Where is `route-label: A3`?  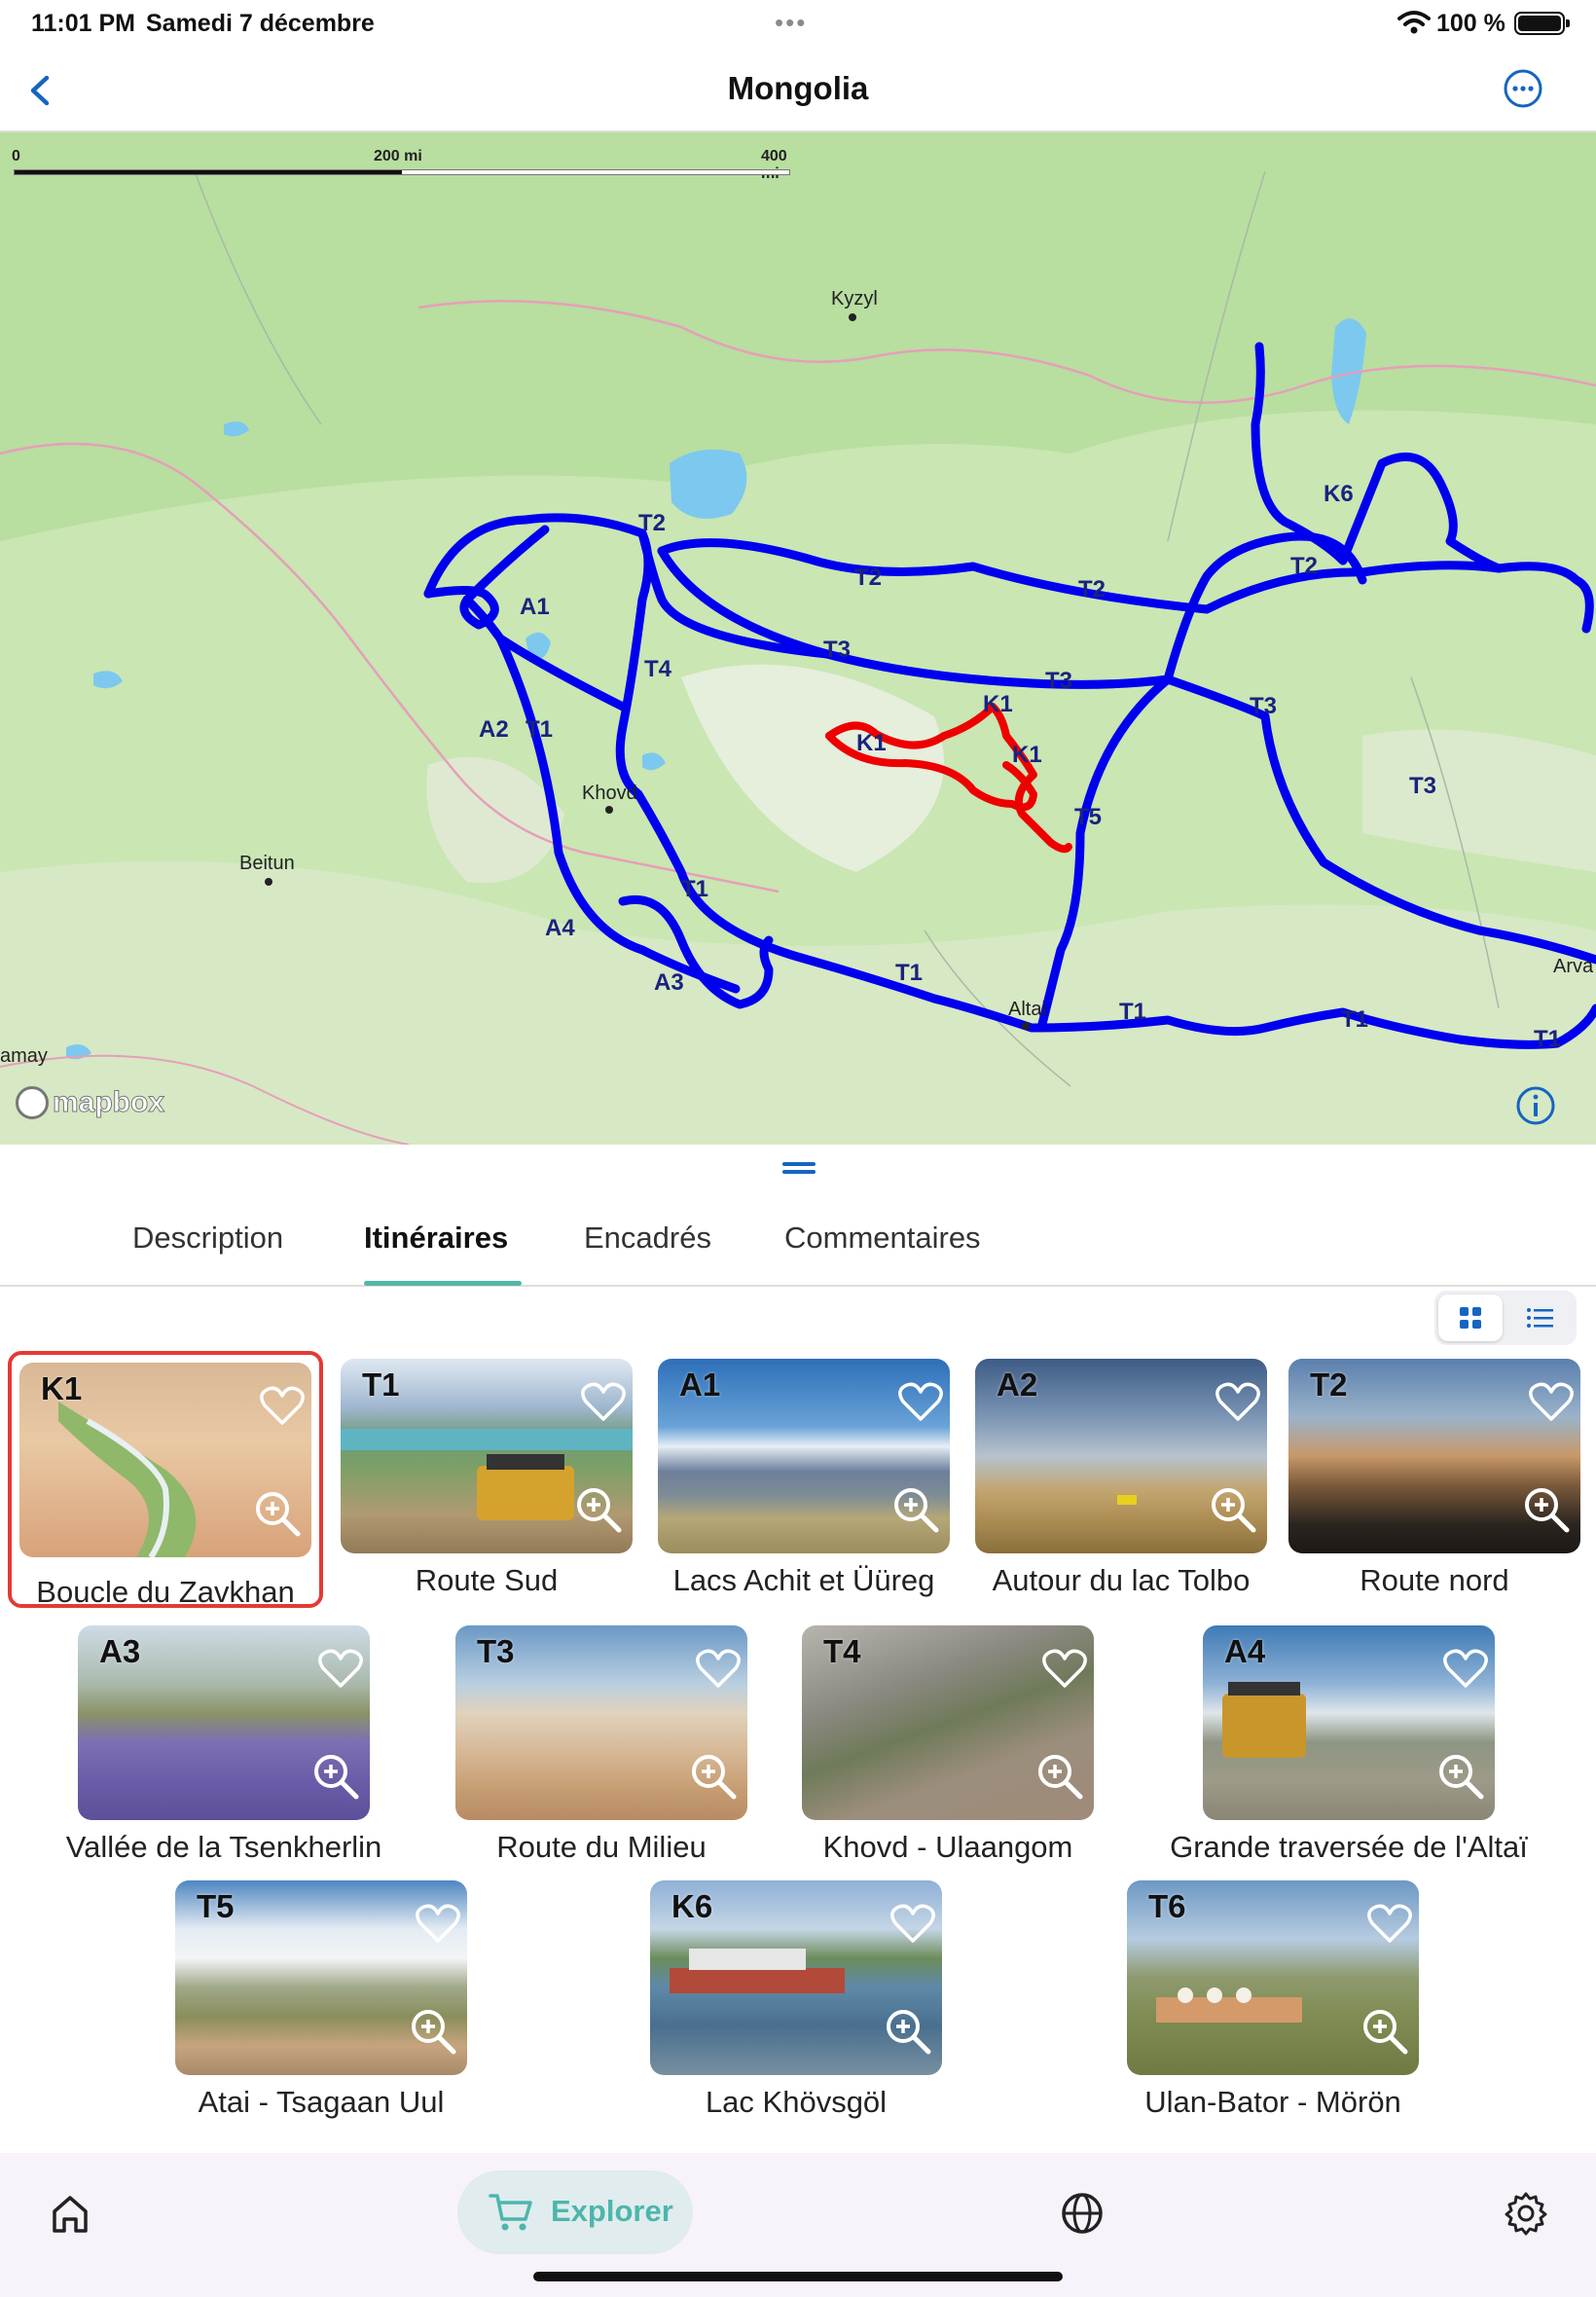
route-label: A3 is located at coordinates (669, 983).